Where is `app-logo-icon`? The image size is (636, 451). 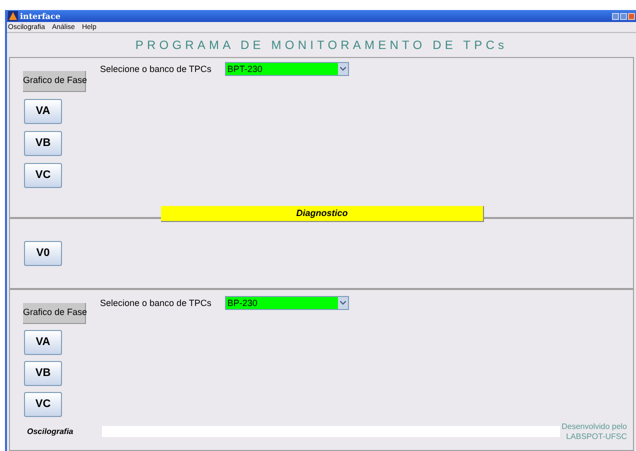
app-logo-icon is located at coordinates (13, 16).